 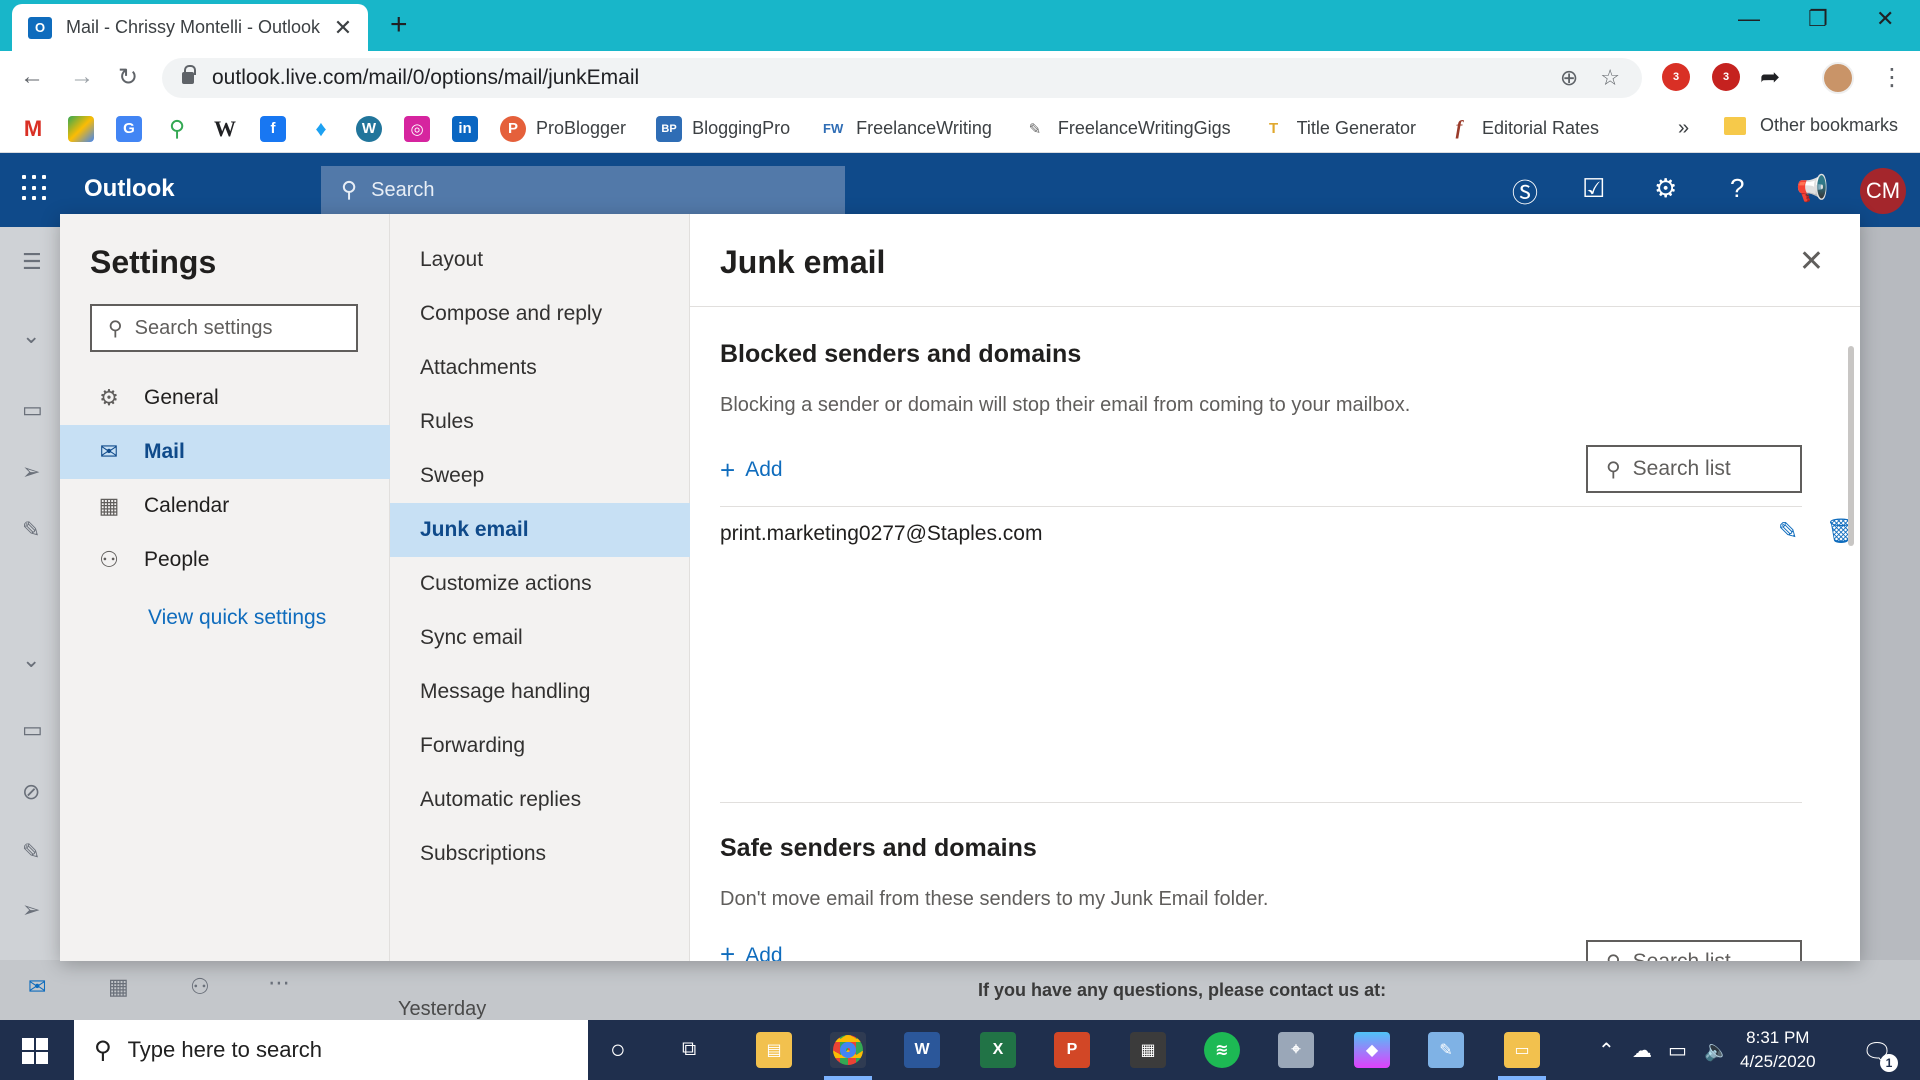 What do you see at coordinates (1665, 188) in the screenshot?
I see `settings-gear-icon: ⚙` at bounding box center [1665, 188].